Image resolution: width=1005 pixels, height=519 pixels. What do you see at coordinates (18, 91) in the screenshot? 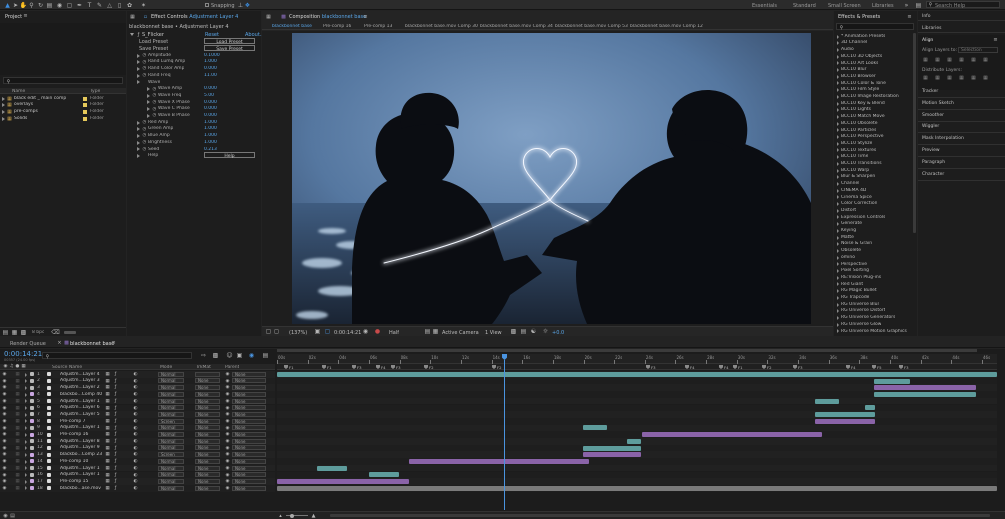
I see `project-col-name: Name` at bounding box center [18, 91].